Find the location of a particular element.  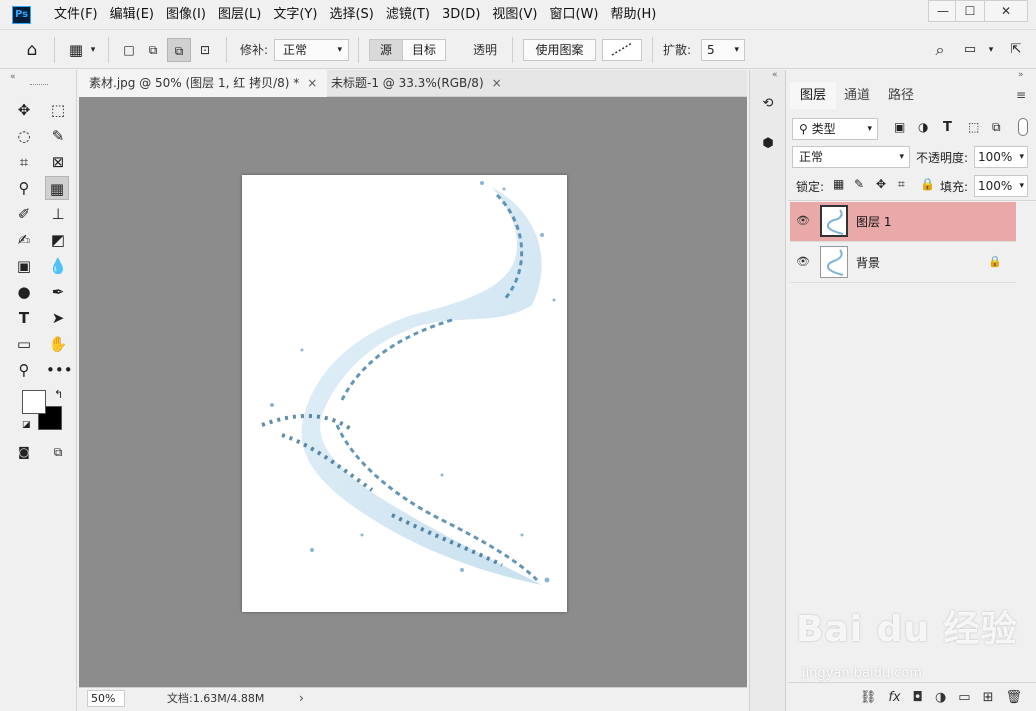

grip-icon is located at coordinates (39, 85).